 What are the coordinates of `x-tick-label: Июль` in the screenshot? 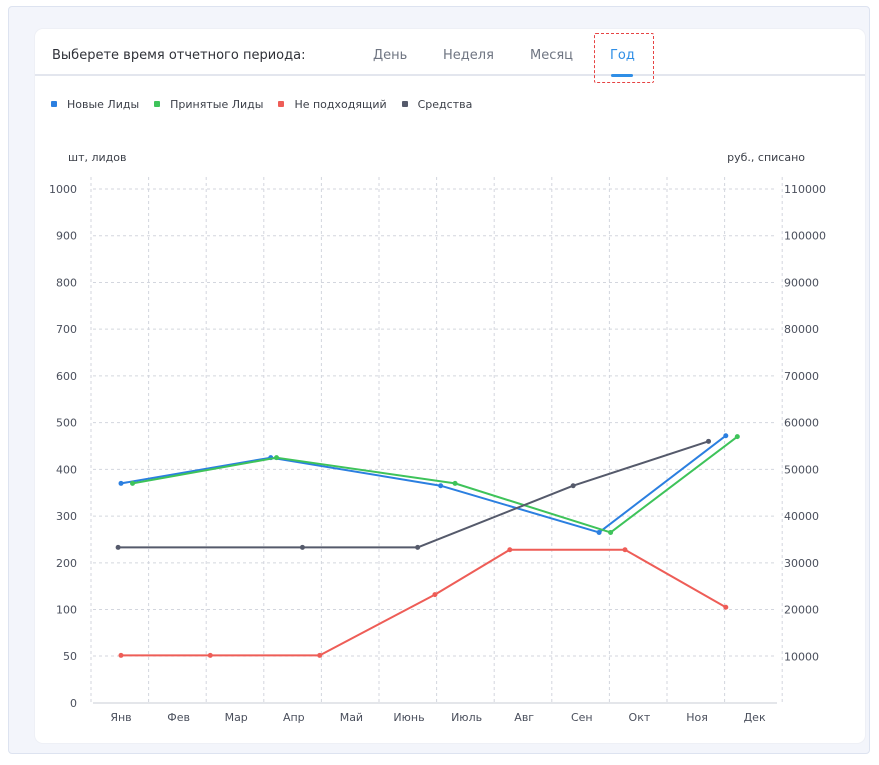 It's located at (466, 717).